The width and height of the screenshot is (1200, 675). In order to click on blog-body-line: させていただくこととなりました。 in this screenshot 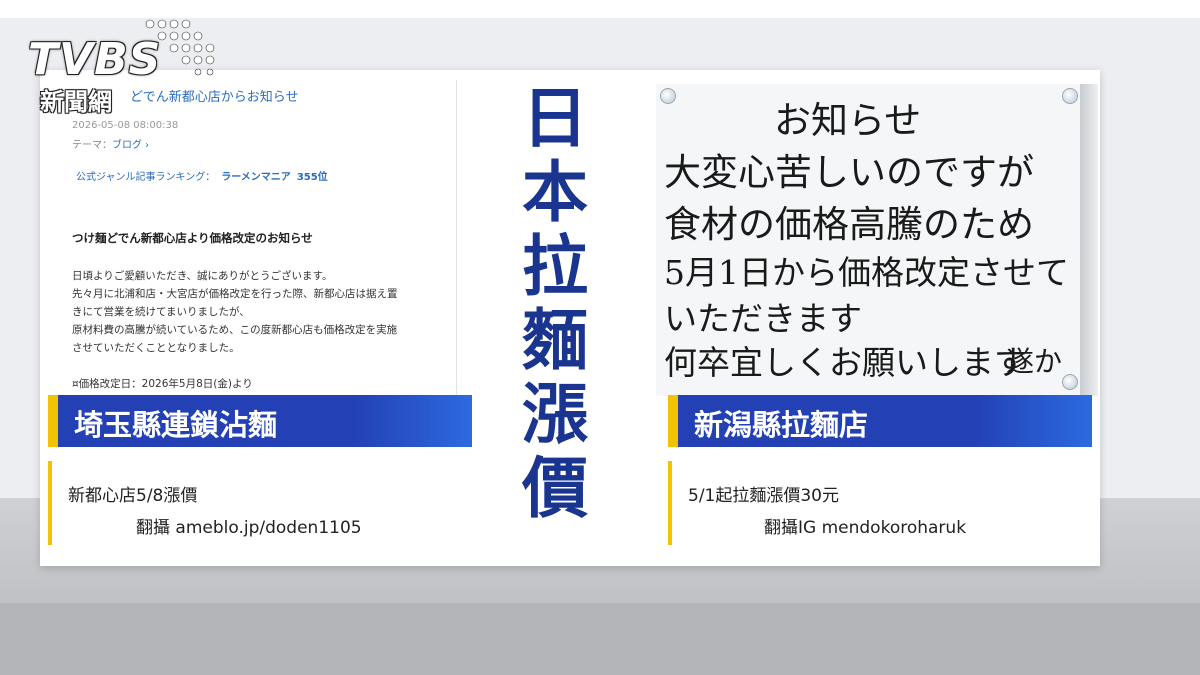, I will do `click(156, 348)`.